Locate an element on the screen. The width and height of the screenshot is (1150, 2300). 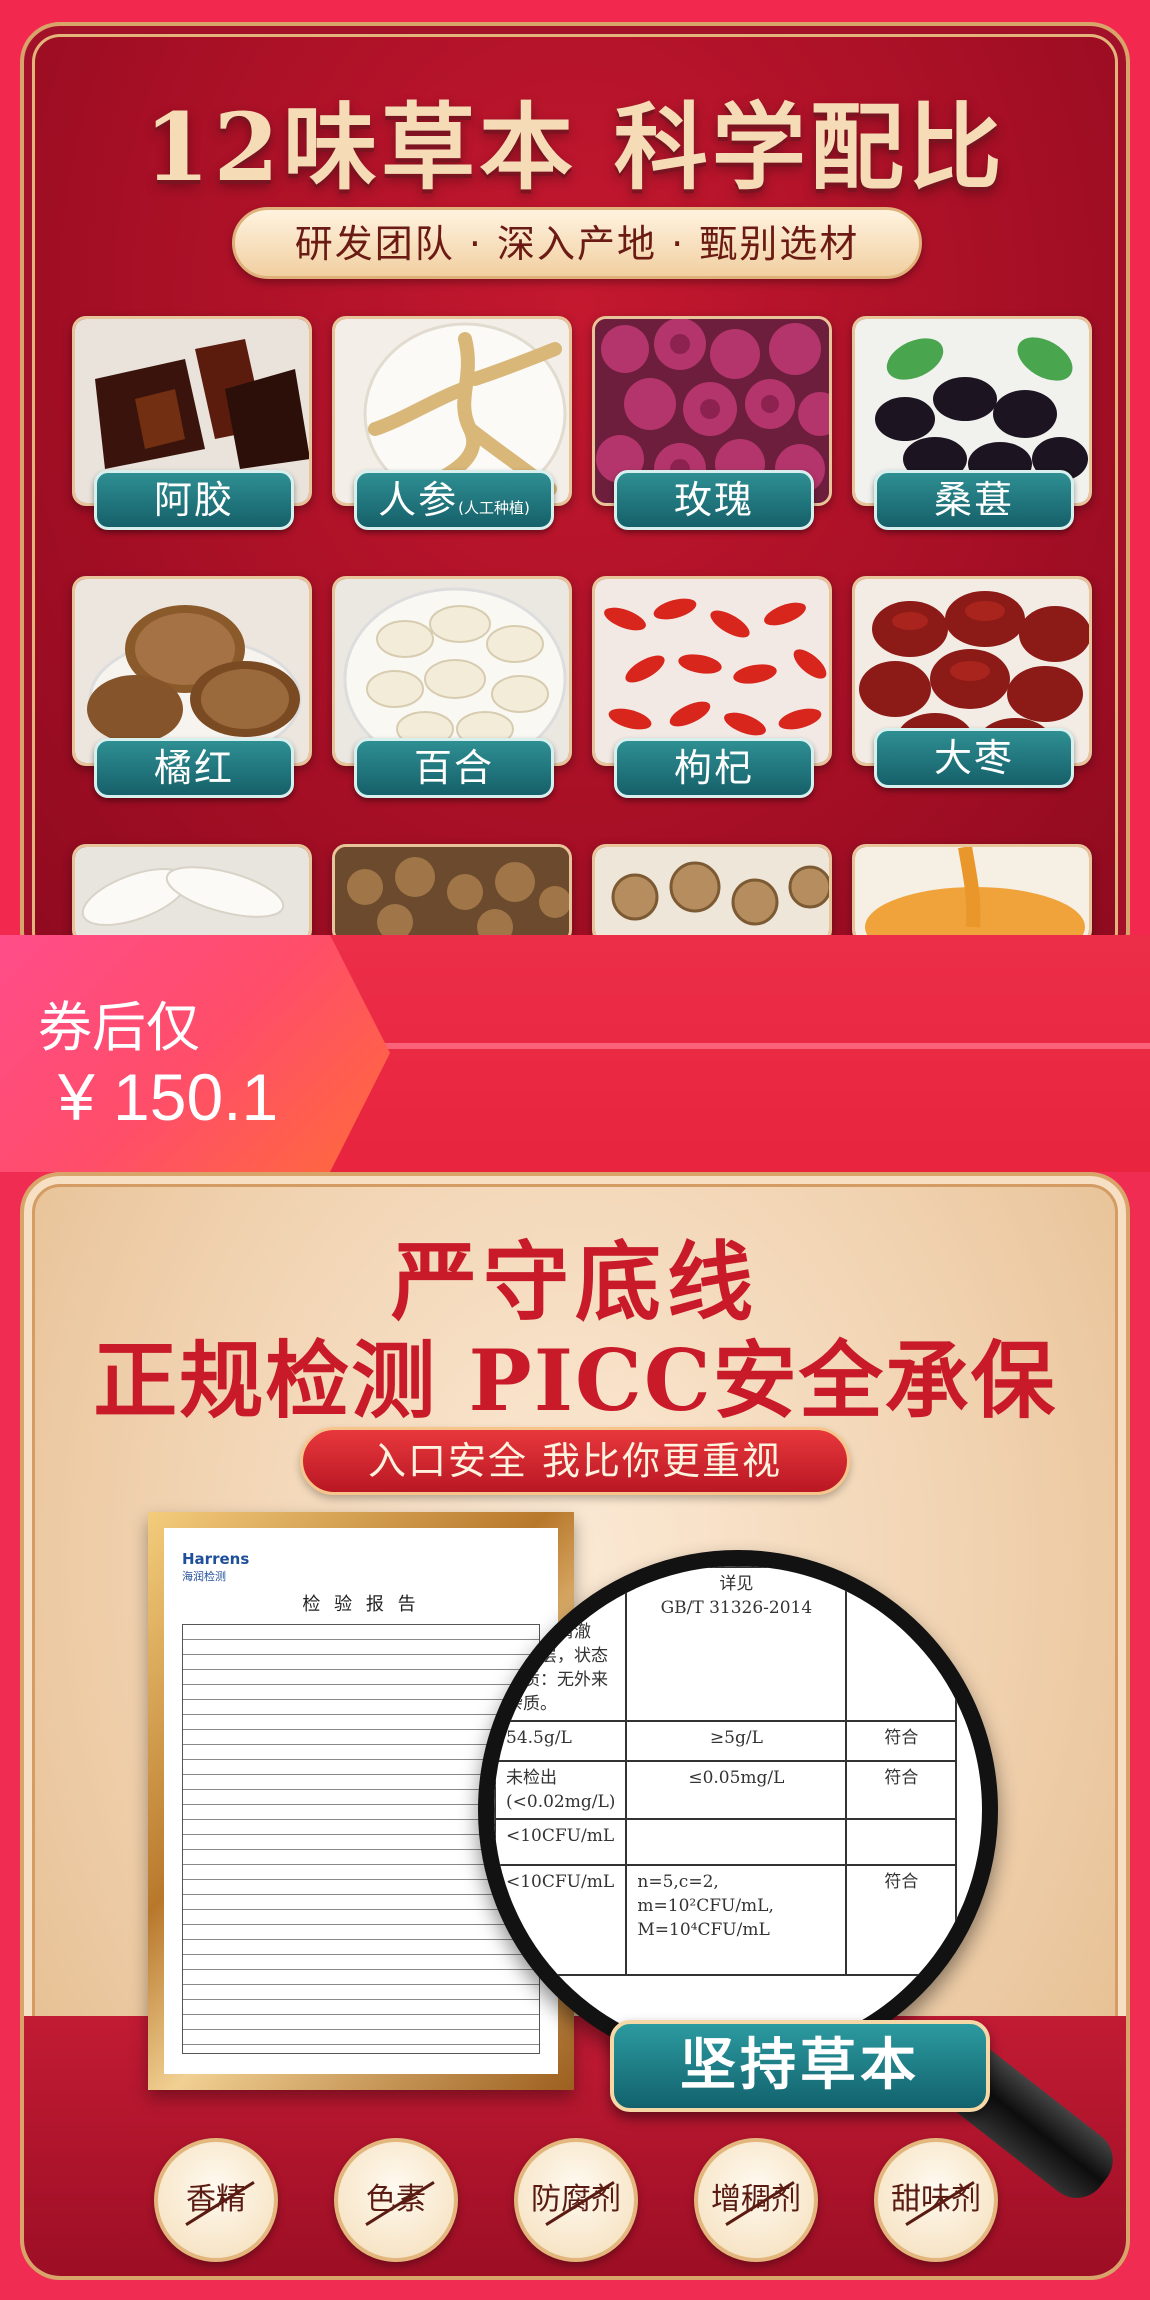
lens-row: <10CFU/mL is located at coordinates (726, 1842).